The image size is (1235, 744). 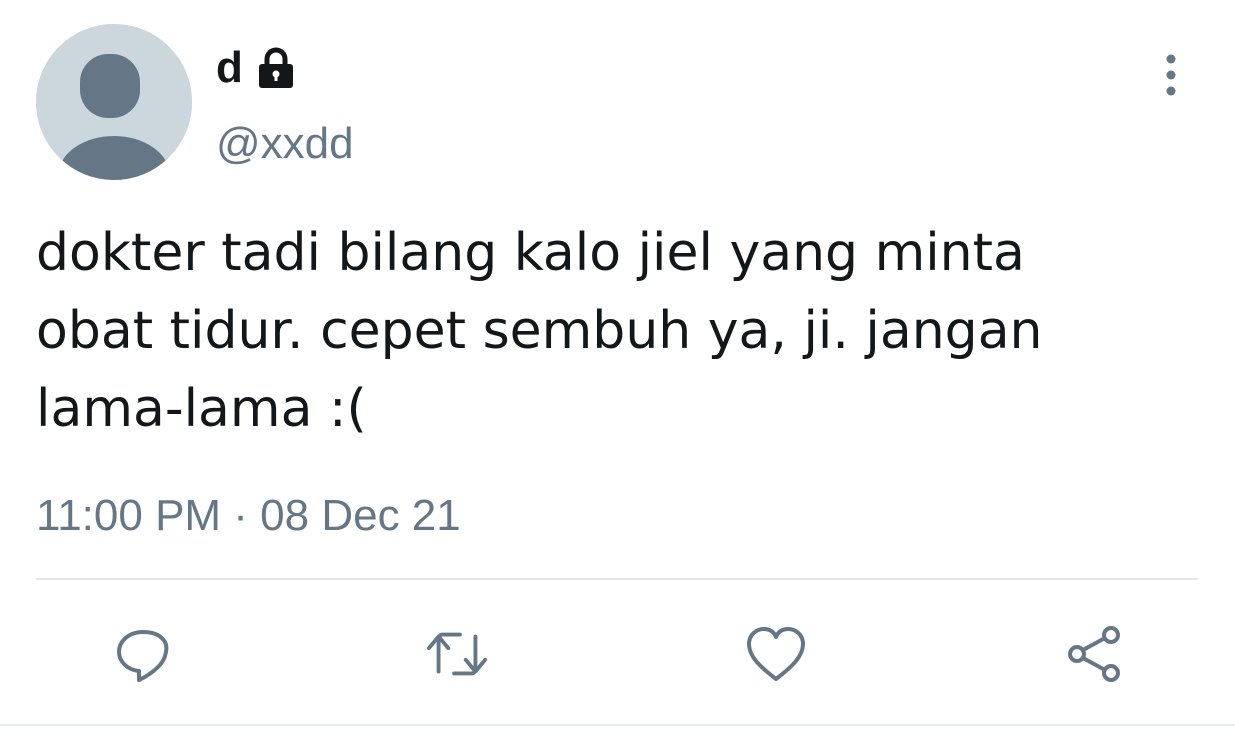 I want to click on more-vertical-icon, so click(x=1171, y=75).